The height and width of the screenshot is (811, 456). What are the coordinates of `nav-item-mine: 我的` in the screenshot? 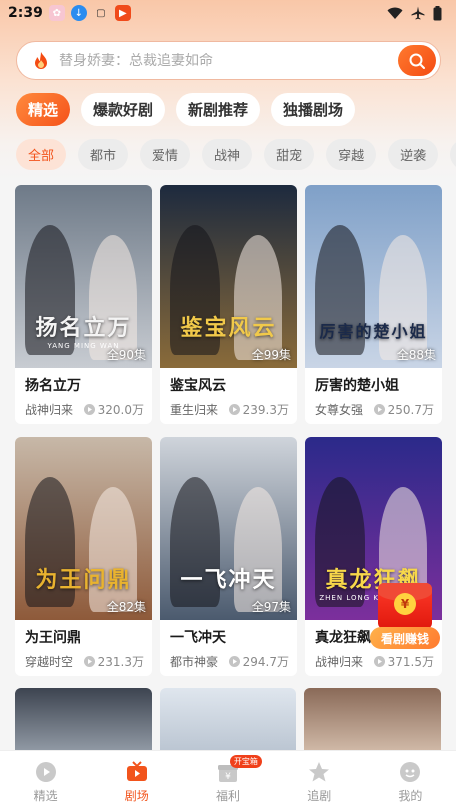 It's located at (410, 781).